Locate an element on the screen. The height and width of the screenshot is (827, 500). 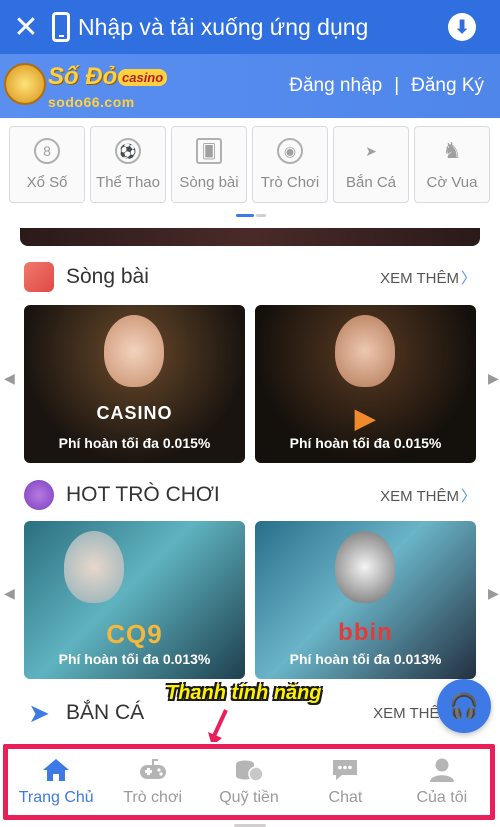
category-casino: 🂠 Sòng bài is located at coordinates (209, 164).